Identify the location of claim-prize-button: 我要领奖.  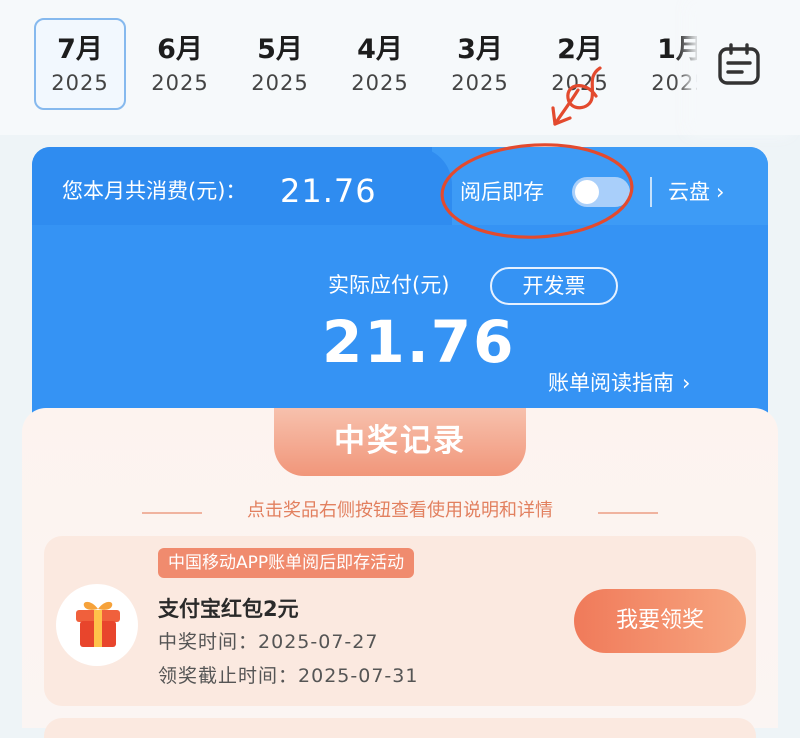
(660, 621).